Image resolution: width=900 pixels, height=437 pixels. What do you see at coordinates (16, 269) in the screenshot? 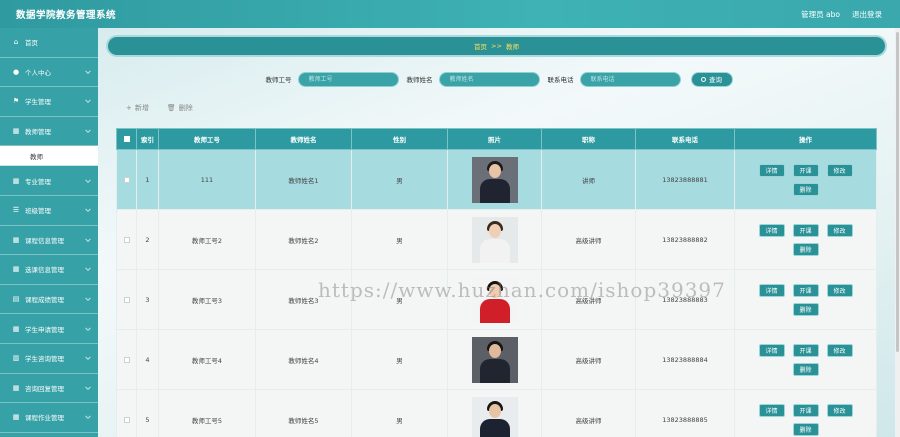
I see `grid-icon: ▦` at bounding box center [16, 269].